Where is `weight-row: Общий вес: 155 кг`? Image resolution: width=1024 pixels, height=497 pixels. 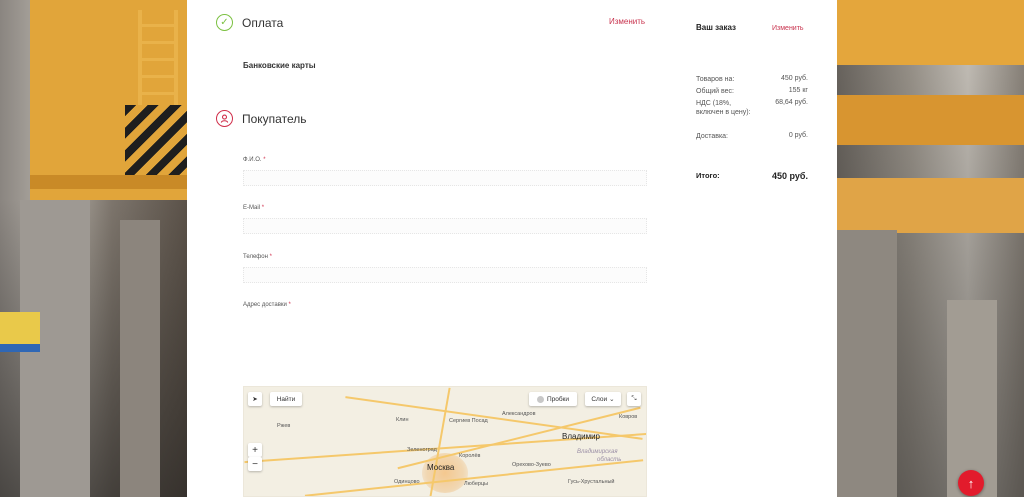 weight-row: Общий вес: 155 кг is located at coordinates (752, 91).